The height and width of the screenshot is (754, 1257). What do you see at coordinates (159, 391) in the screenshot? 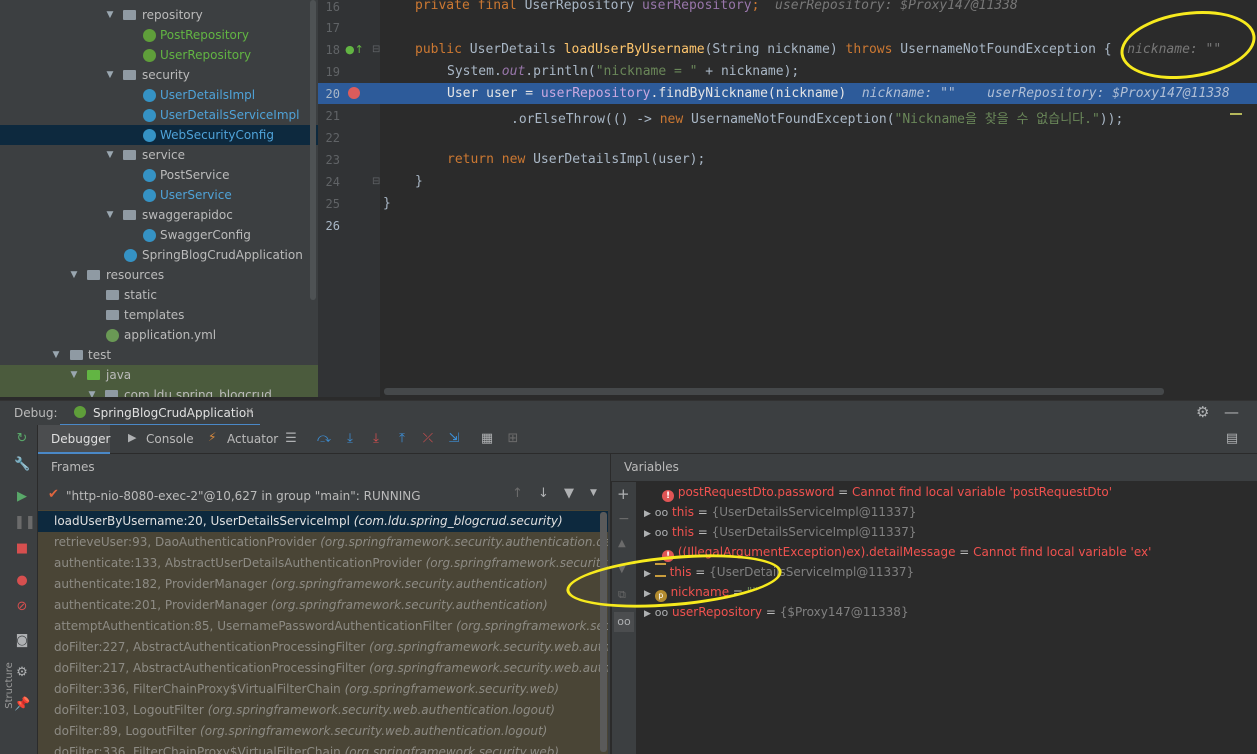
I see `tree-item-package: ▼ com.ldu.spring_blogcrud` at bounding box center [159, 391].